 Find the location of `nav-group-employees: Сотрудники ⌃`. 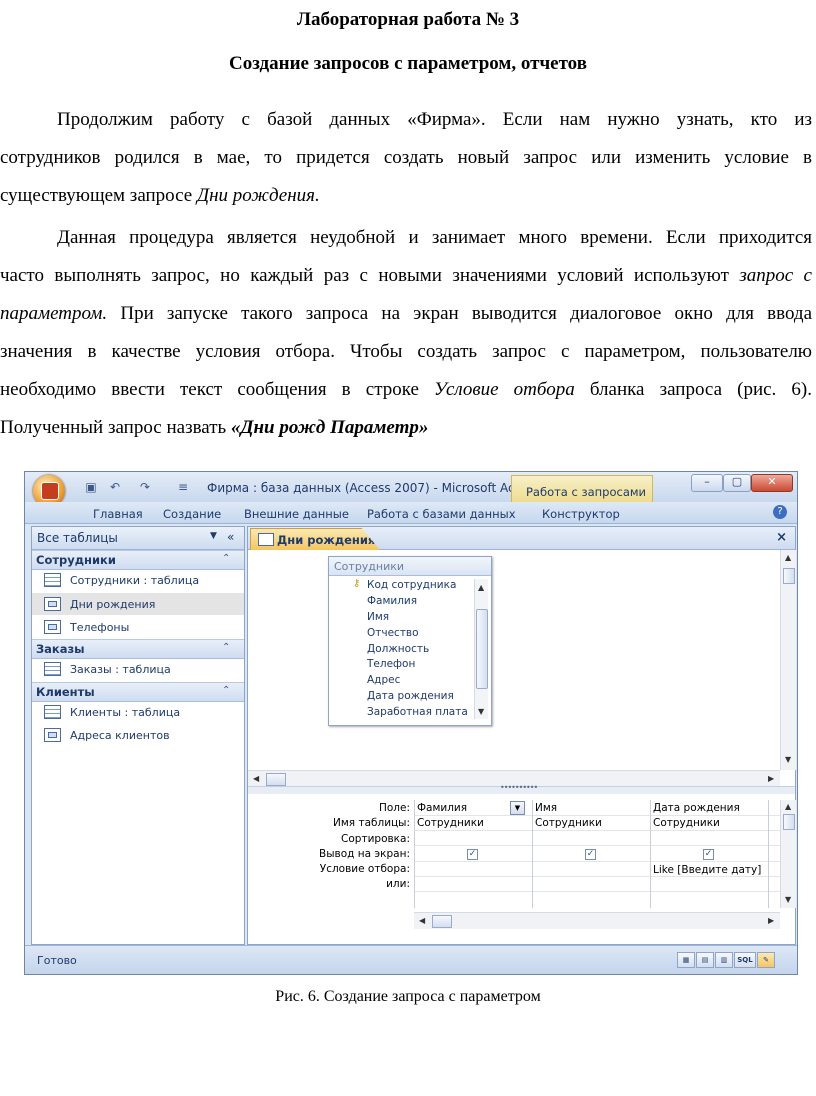

nav-group-employees: Сотрудники ⌃ is located at coordinates (138, 560).